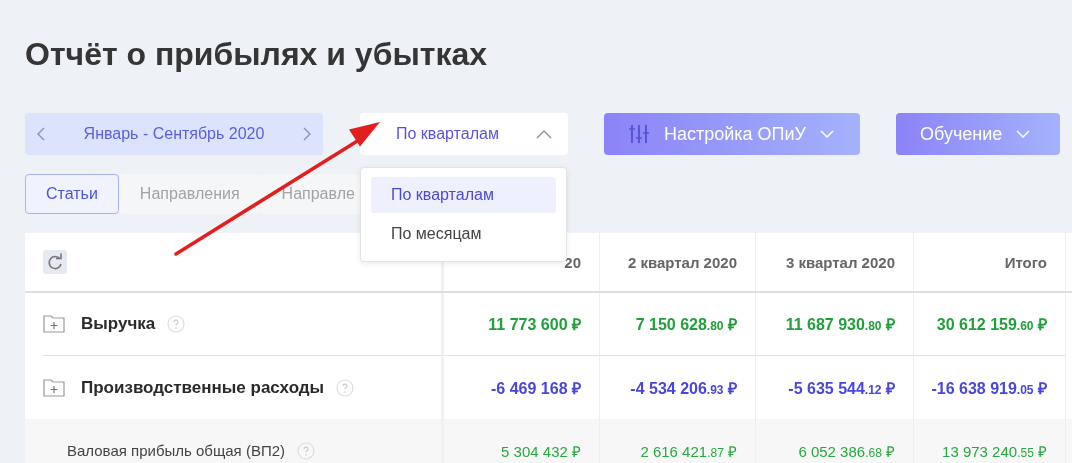 The height and width of the screenshot is (463, 1072). Describe the element at coordinates (307, 134) in the screenshot. I see `chevron-right-icon` at that location.